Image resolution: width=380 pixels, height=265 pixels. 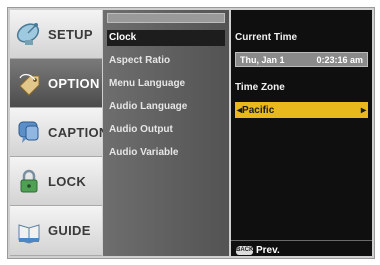 What do you see at coordinates (166, 107) in the screenshot?
I see `menu-item-audio-language: Audio Language` at bounding box center [166, 107].